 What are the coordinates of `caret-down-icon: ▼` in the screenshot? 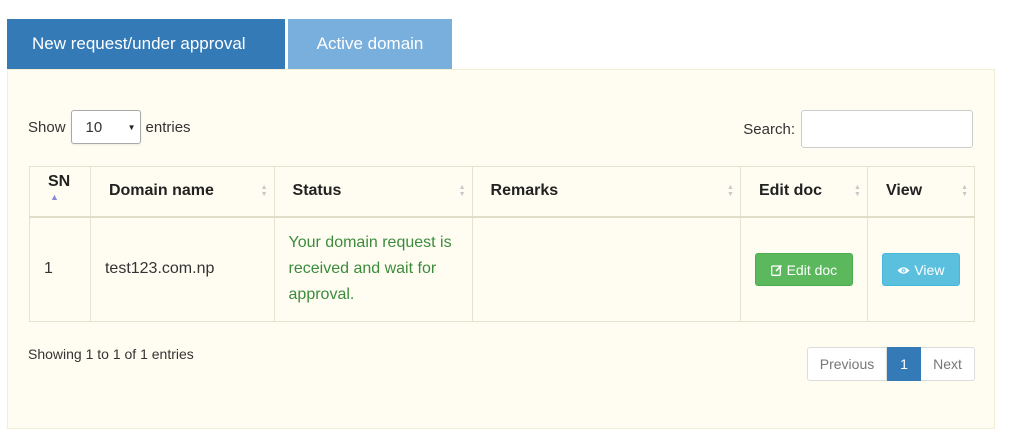 It's located at (131, 127).